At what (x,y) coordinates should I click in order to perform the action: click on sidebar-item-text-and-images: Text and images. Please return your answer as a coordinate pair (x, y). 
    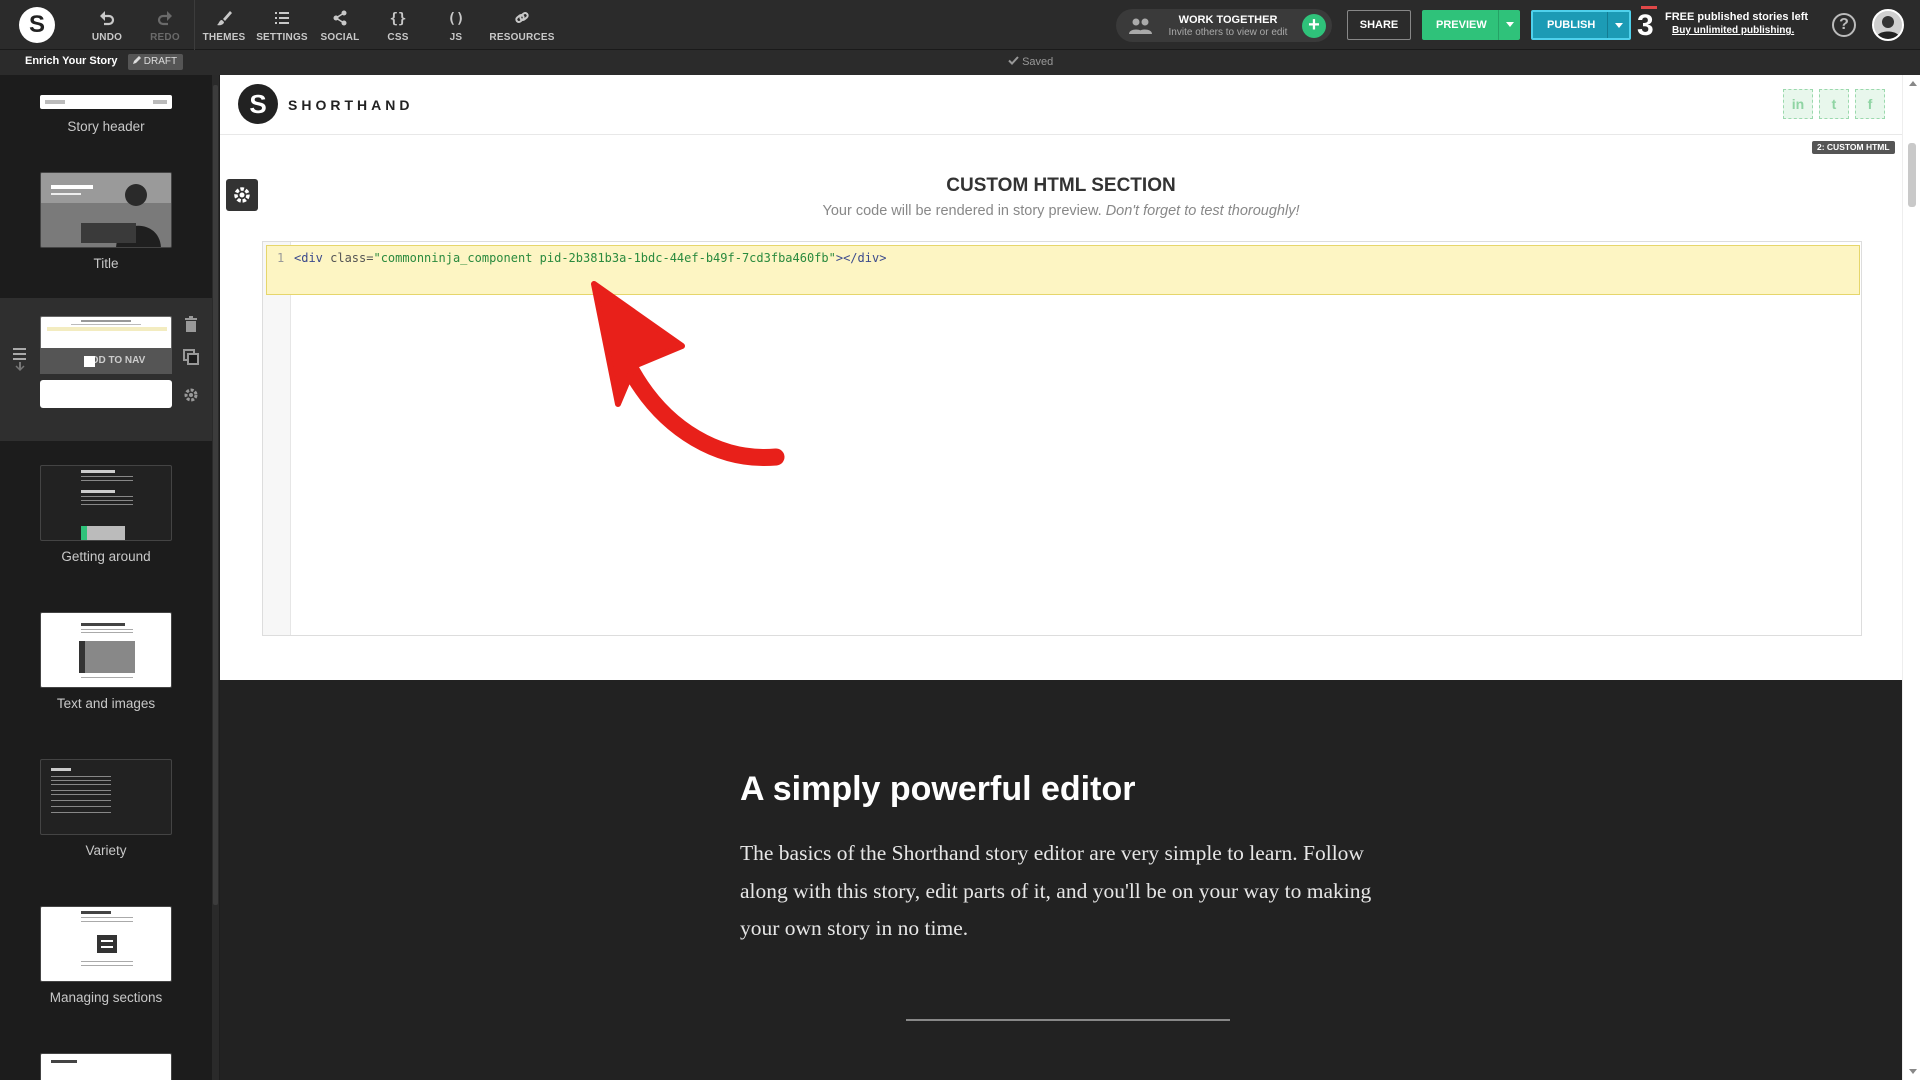
    Looking at the image, I should click on (106, 667).